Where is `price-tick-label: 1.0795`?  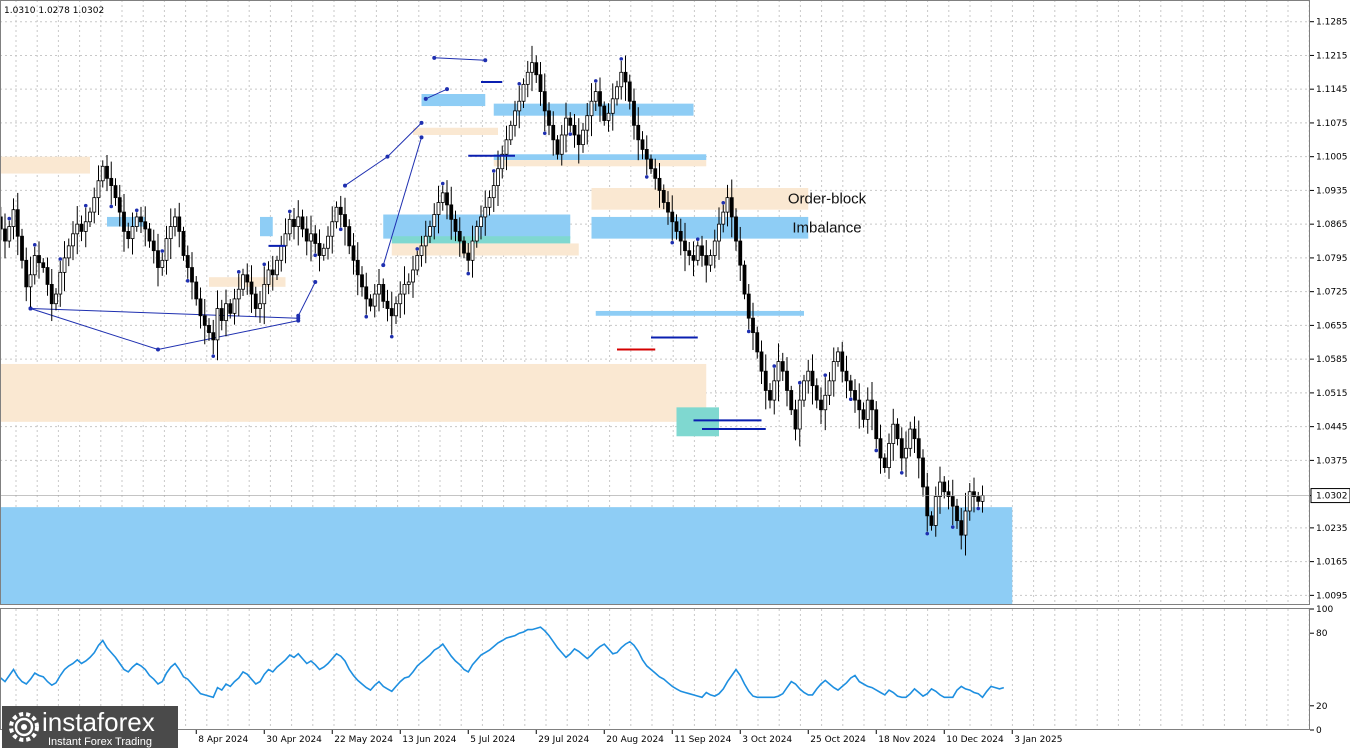 price-tick-label: 1.0795 is located at coordinates (1332, 259).